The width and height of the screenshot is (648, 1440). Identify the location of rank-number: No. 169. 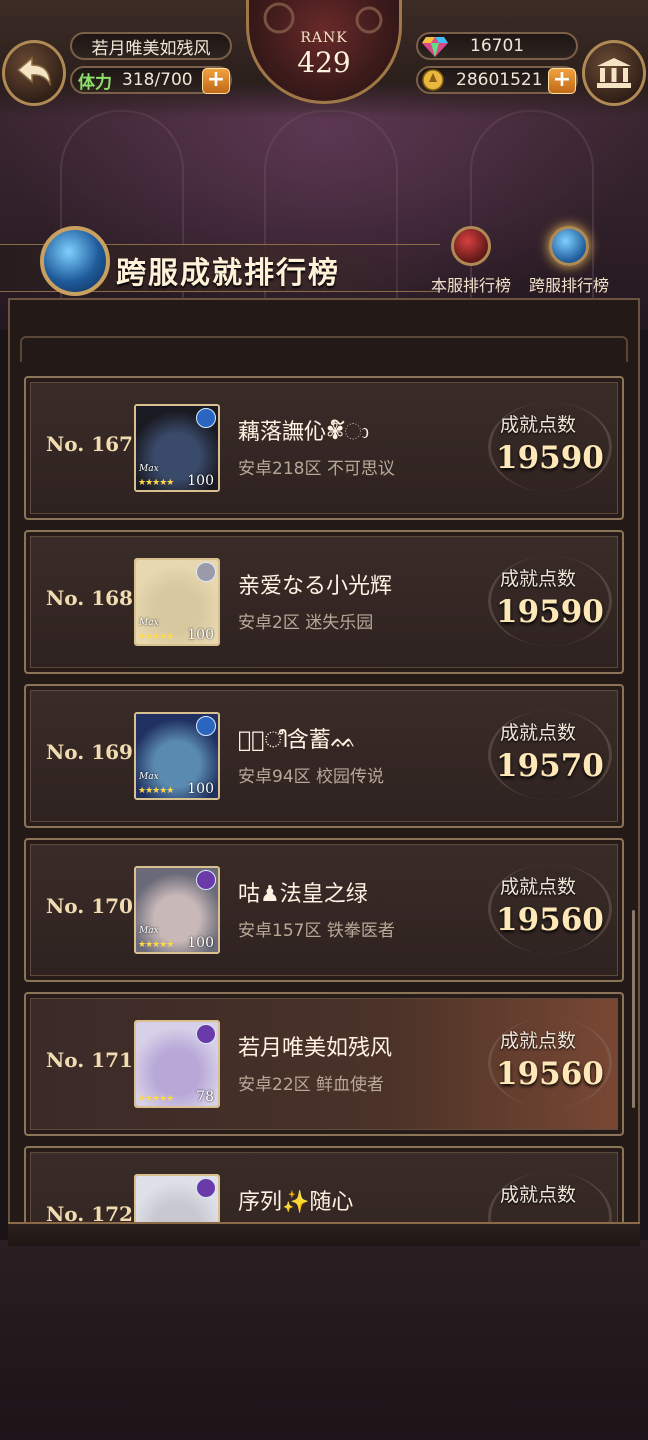
(89, 752).